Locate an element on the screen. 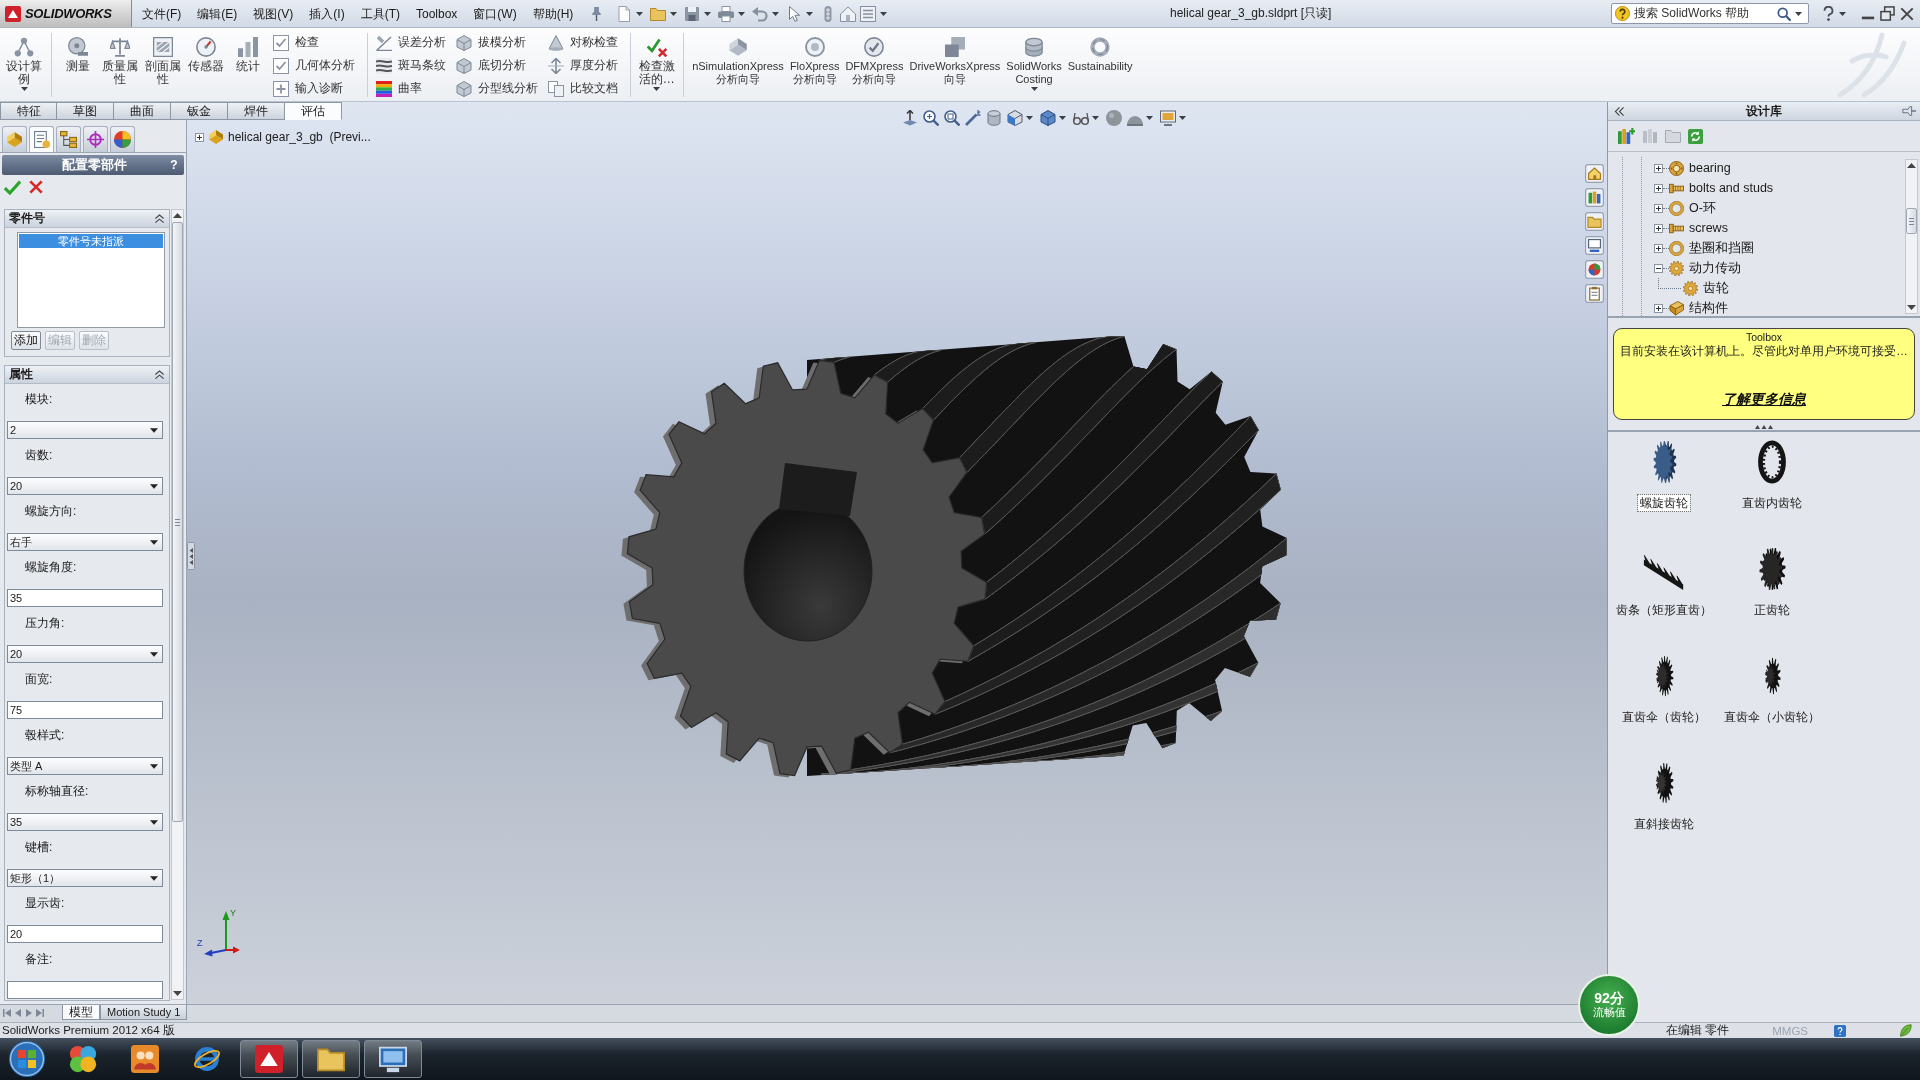 Image resolution: width=1920 pixels, height=1080 pixels. menu-item: 视图(V) is located at coordinates (273, 13).